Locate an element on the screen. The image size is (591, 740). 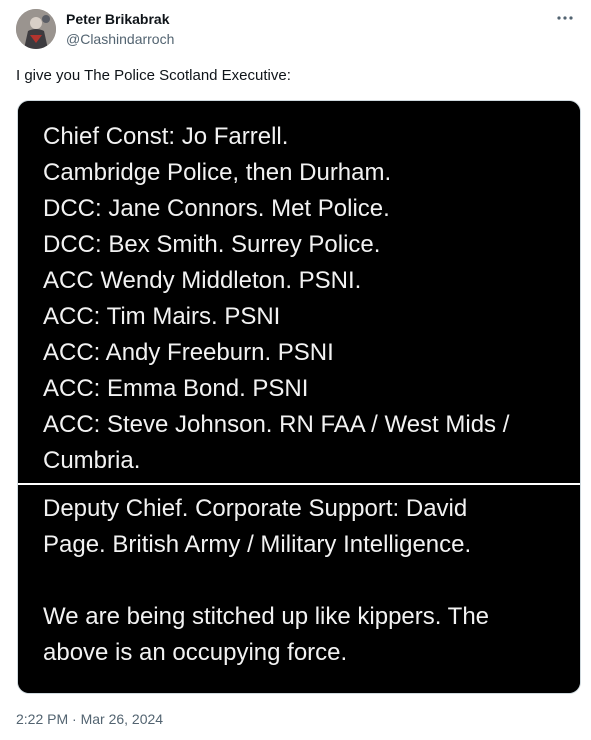
image-line: Cambridge Police, then Durham. is located at coordinates (217, 172).